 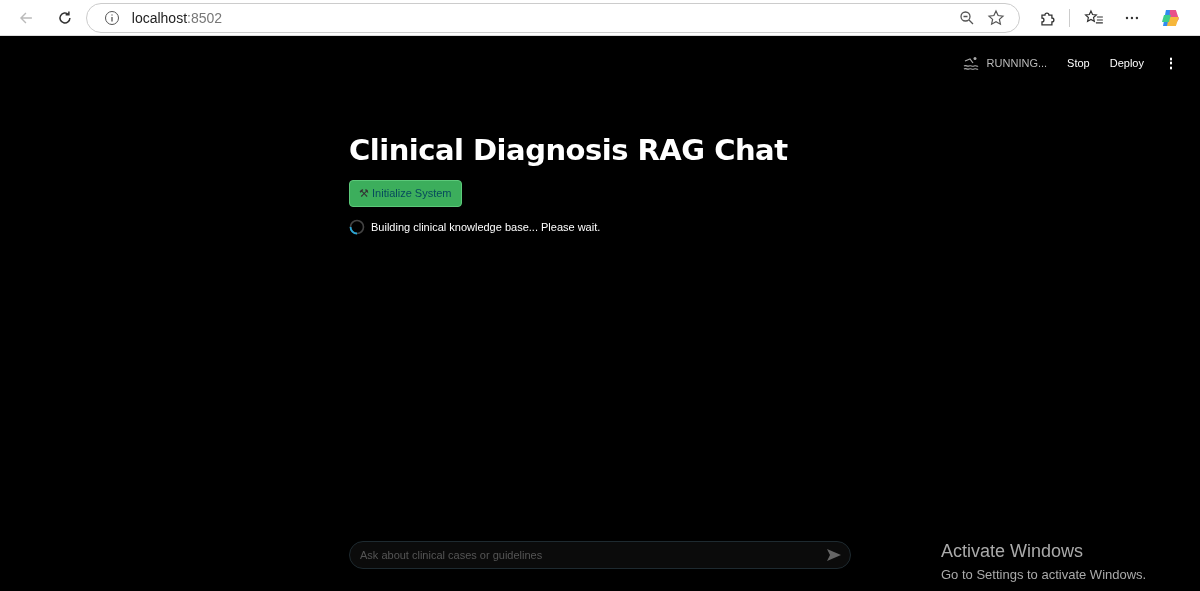 What do you see at coordinates (834, 555) in the screenshot?
I see `send-icon` at bounding box center [834, 555].